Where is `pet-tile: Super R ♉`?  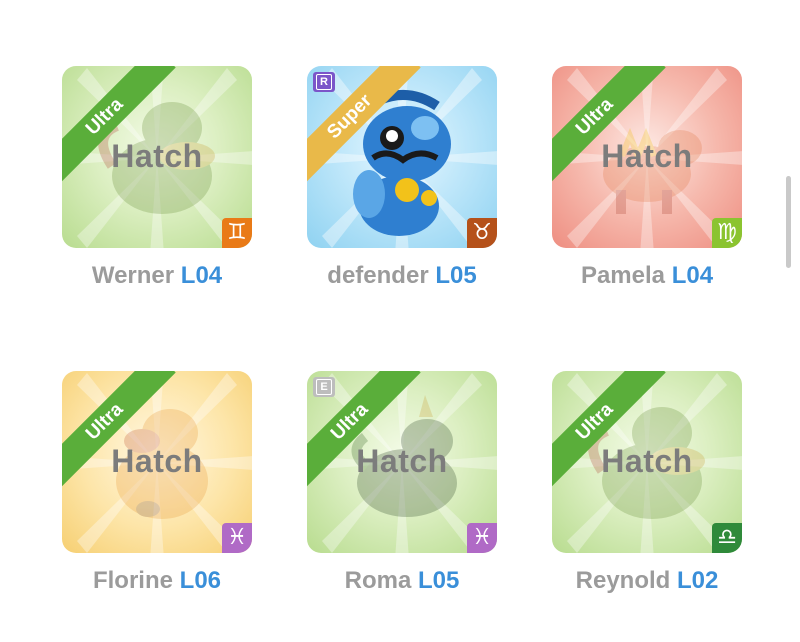 pet-tile: Super R ♉ is located at coordinates (402, 157).